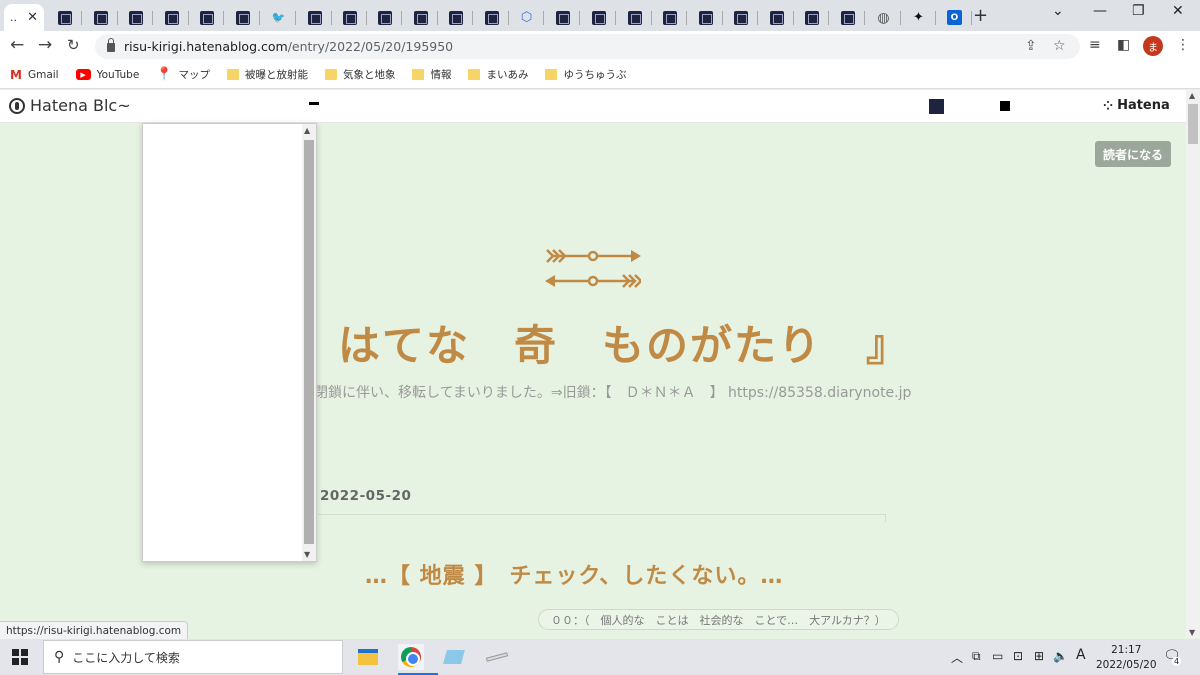 This screenshot has height=675, width=1200. What do you see at coordinates (1018, 656) in the screenshot?
I see `network-icon: ⊡` at bounding box center [1018, 656].